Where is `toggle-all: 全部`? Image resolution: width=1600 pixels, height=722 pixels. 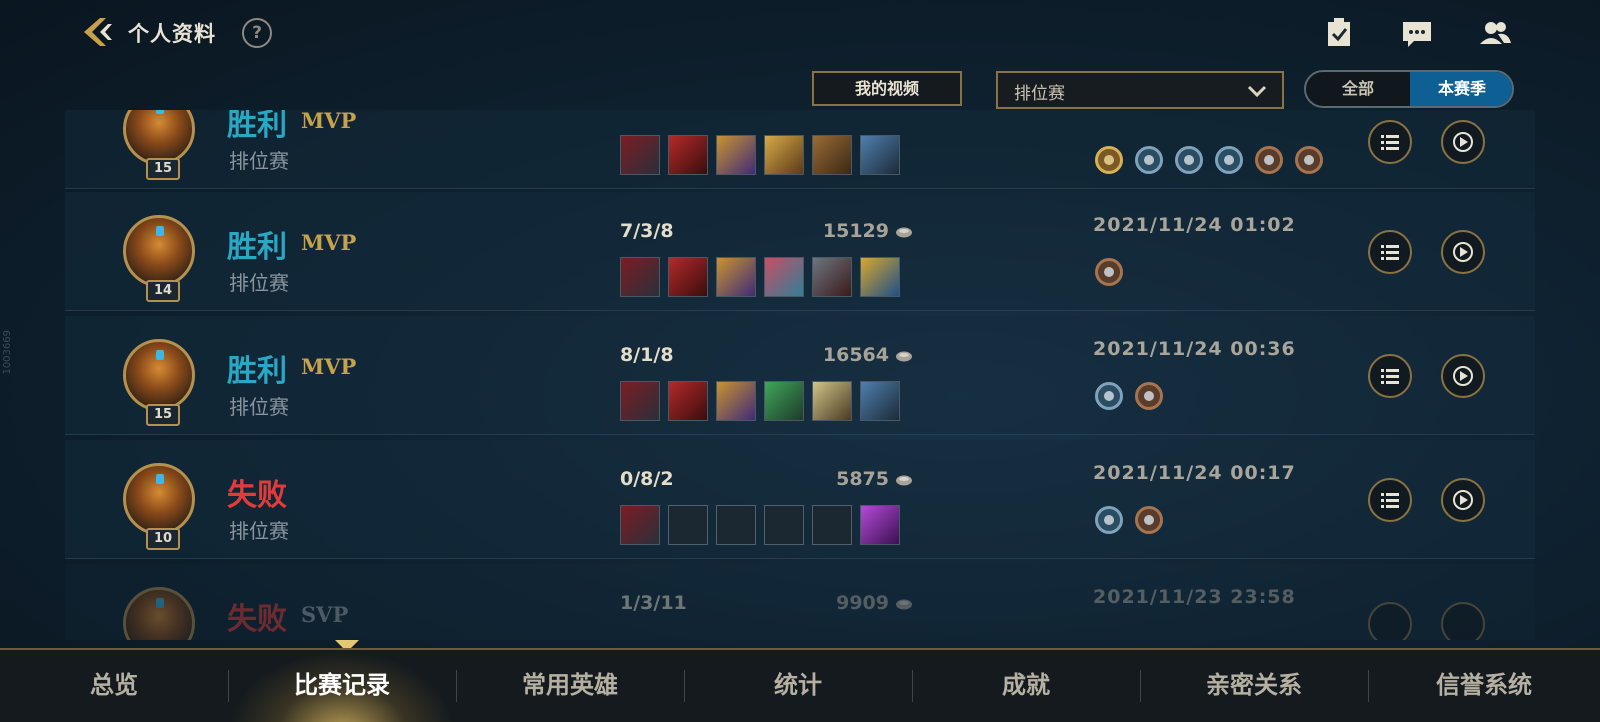
toggle-all: 全部 is located at coordinates (1358, 89).